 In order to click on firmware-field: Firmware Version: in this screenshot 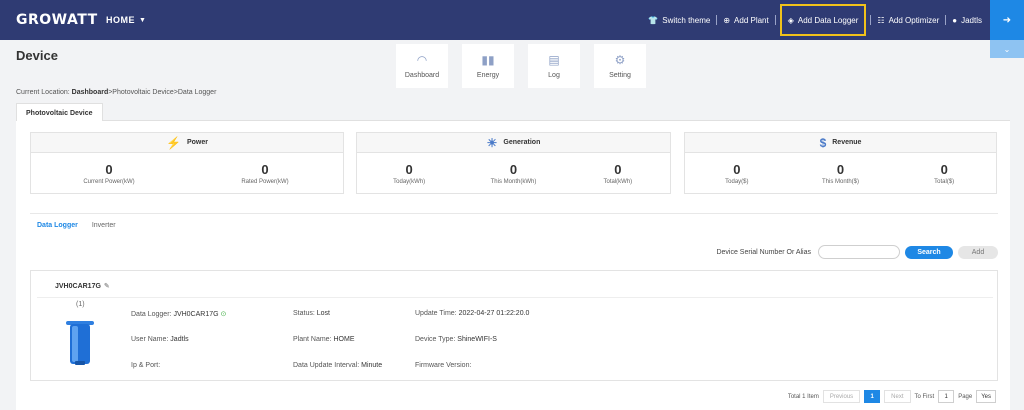, I will do `click(443, 365)`.